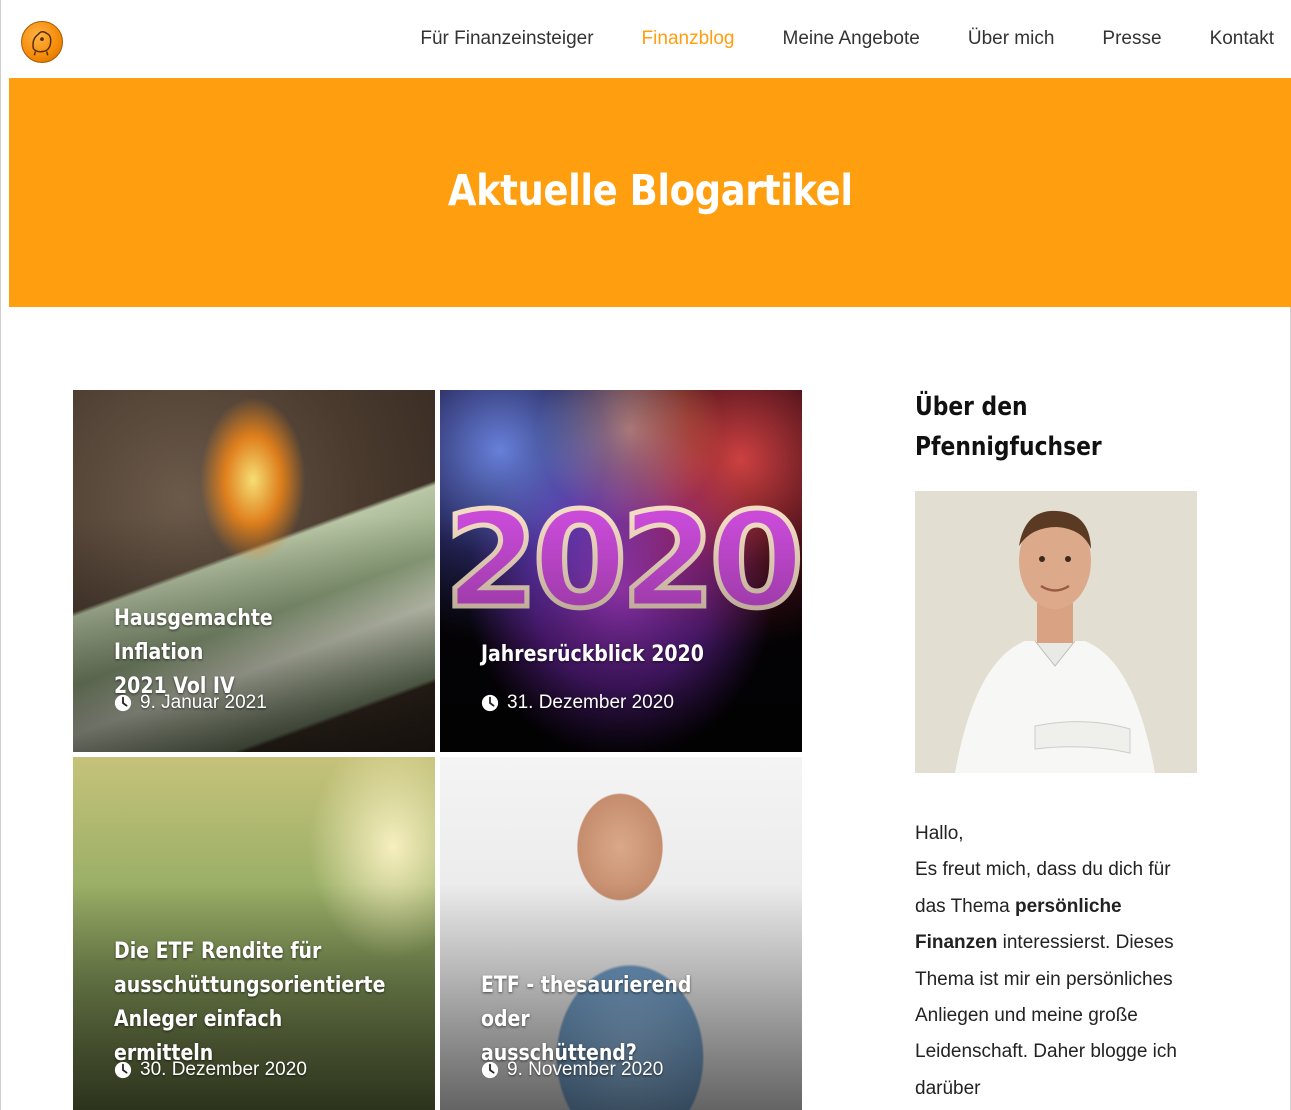 The height and width of the screenshot is (1110, 1291). Describe the element at coordinates (939, 833) in the screenshot. I see `greeting: Hallo,` at that location.